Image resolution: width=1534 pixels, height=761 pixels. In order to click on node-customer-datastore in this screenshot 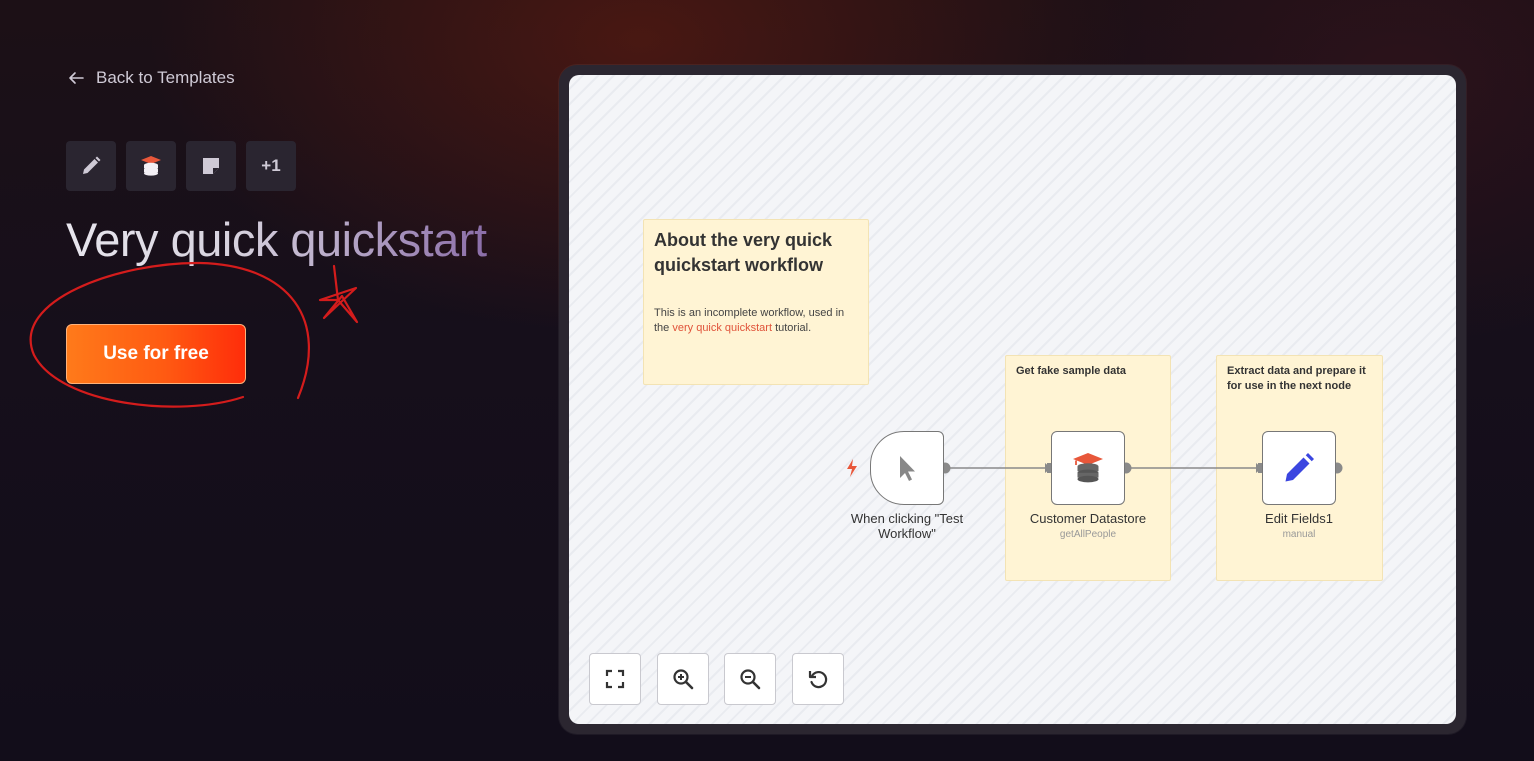, I will do `click(1088, 468)`.